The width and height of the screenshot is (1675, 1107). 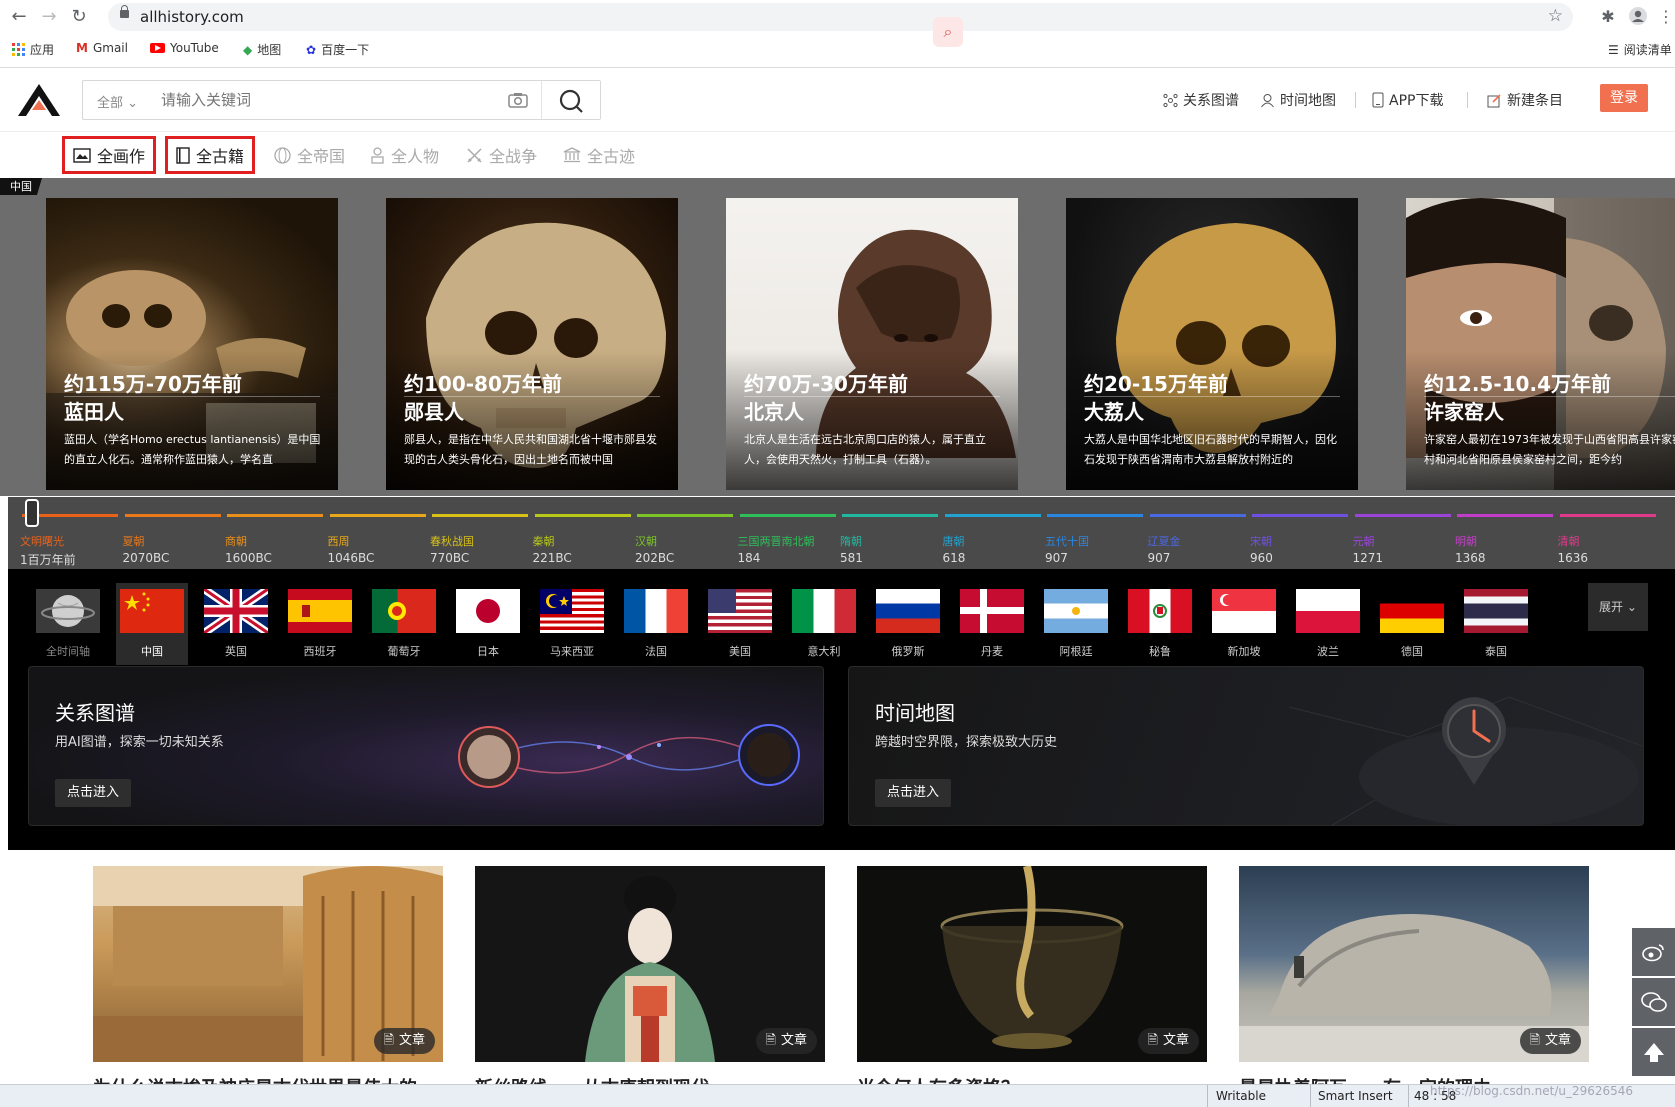 I want to click on nav-app-download: APP下载, so click(x=1407, y=100).